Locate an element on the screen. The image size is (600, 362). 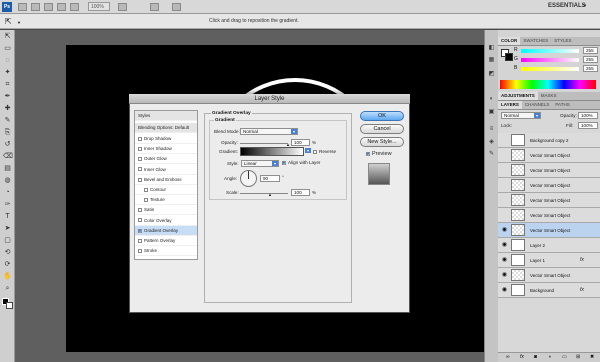
brush-icon: ✎ is located at coordinates (7, 121).